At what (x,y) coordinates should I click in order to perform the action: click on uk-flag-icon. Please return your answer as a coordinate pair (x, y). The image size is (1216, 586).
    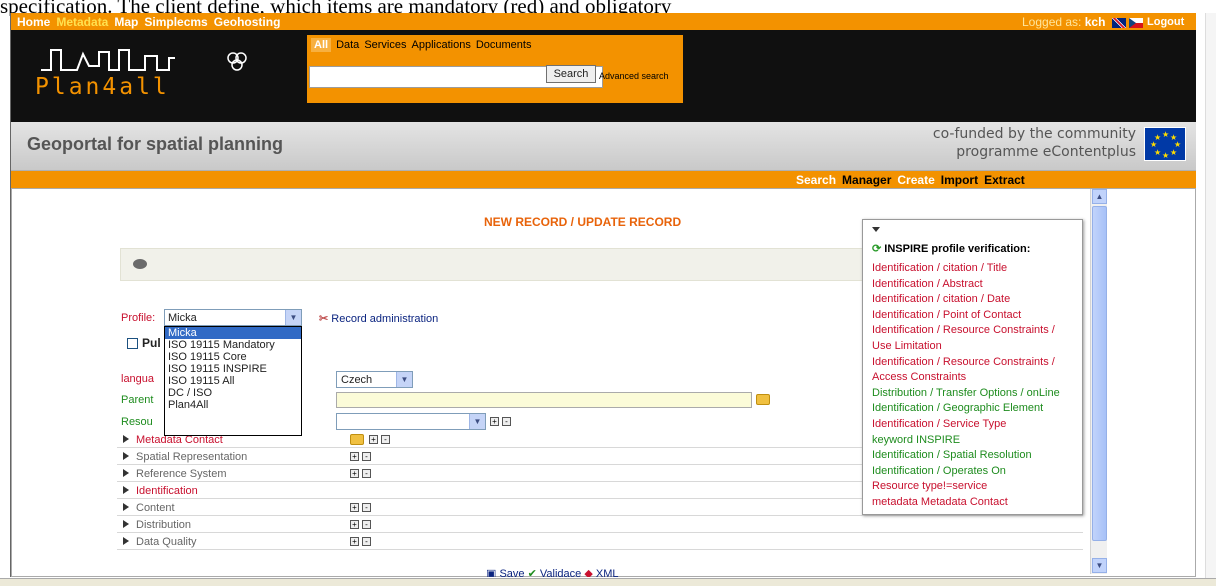
    Looking at the image, I should click on (1118, 22).